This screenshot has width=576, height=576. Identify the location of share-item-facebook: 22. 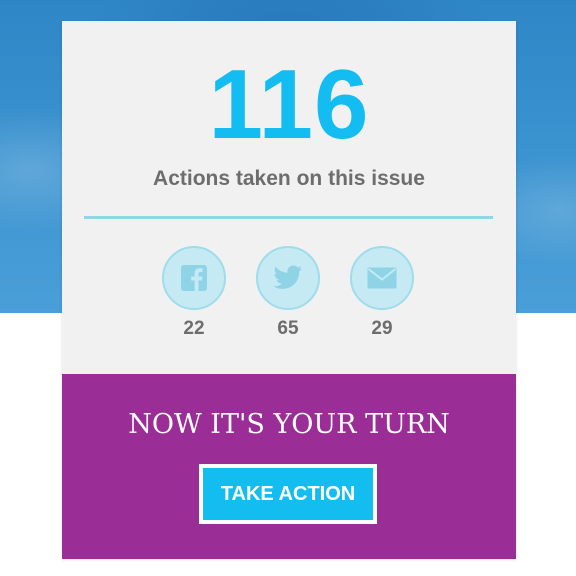
(194, 293).